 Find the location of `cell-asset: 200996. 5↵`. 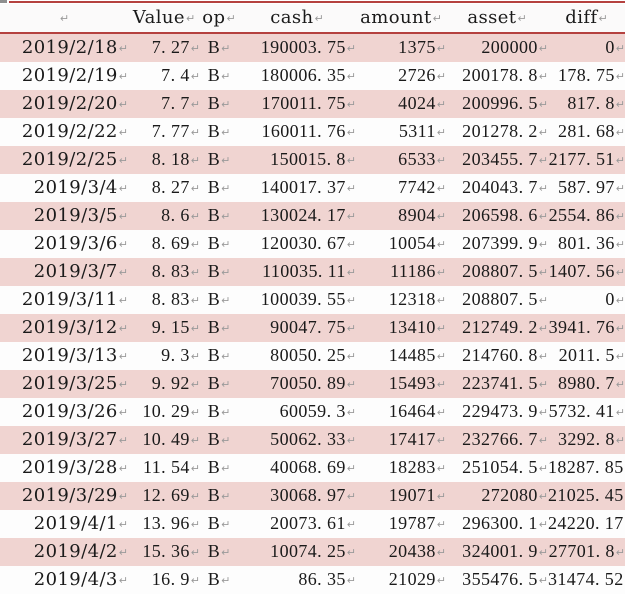

cell-asset: 200996. 5↵ is located at coordinates (497, 104).